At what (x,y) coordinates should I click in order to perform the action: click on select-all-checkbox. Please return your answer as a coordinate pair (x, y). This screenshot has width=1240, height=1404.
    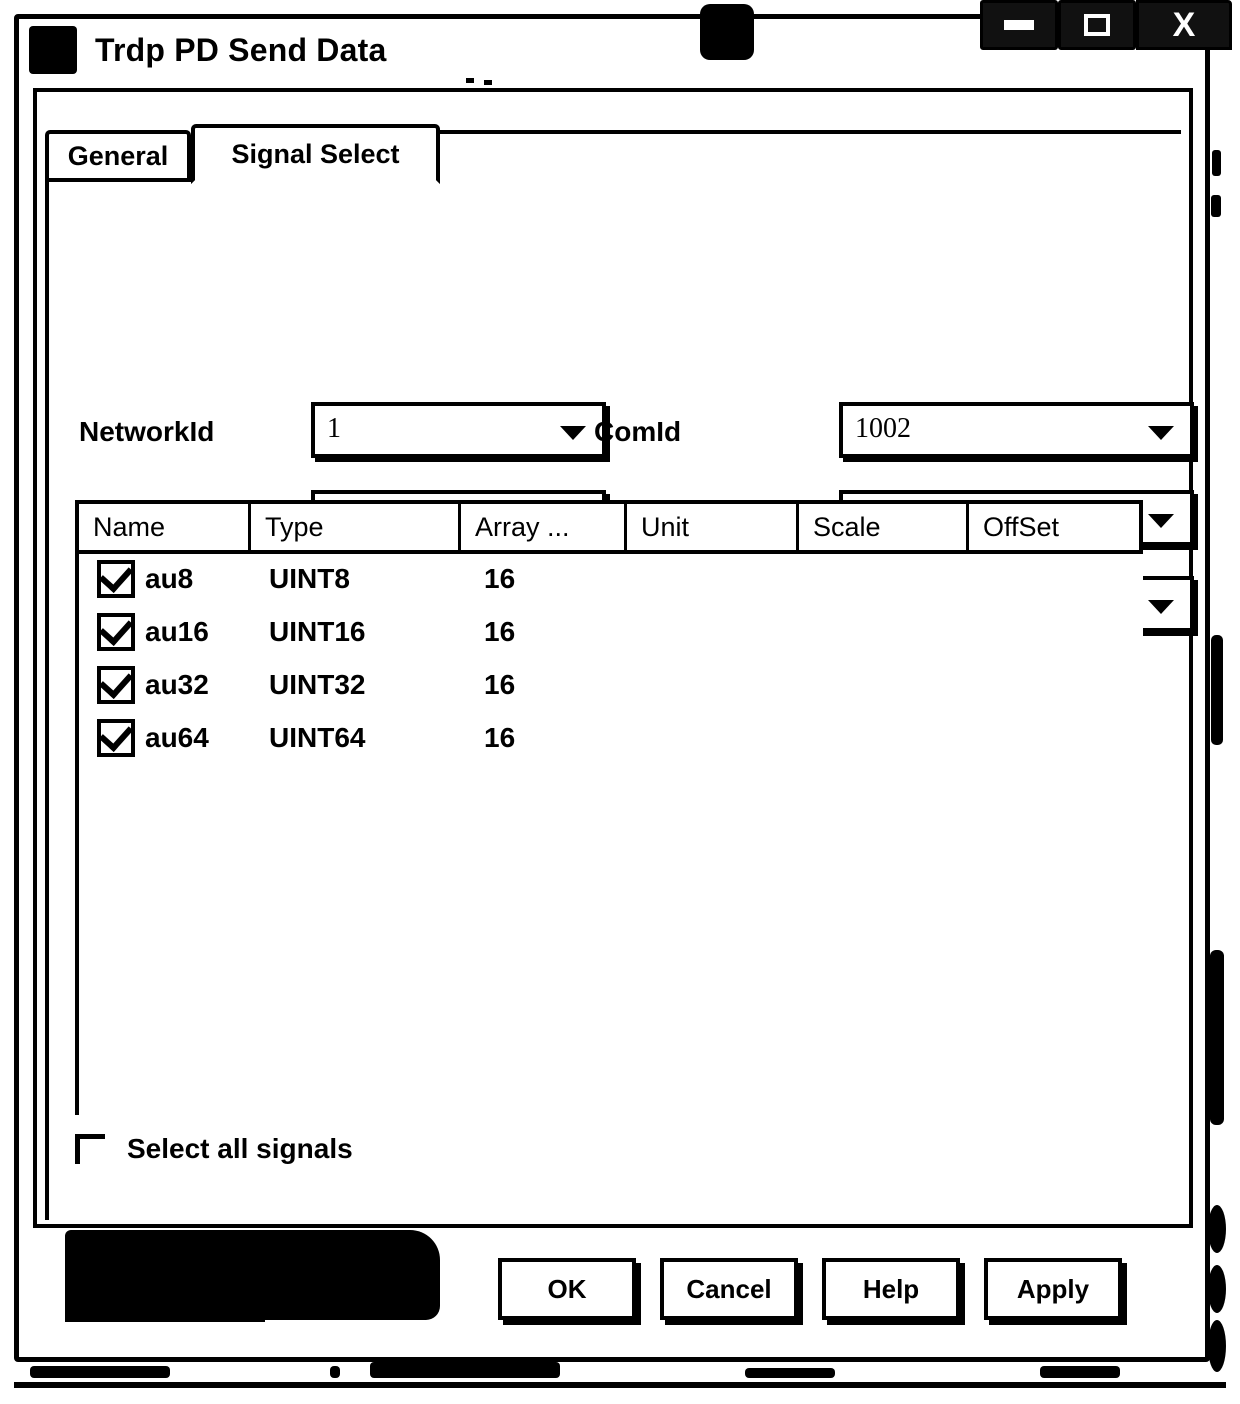
    Looking at the image, I should click on (90, 1149).